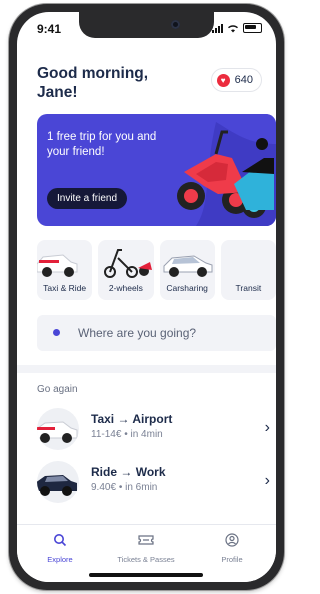 The image size is (320, 594). Describe the element at coordinates (146, 548) in the screenshot. I see `tab-tickets-passes: Tickets & Passes` at that location.